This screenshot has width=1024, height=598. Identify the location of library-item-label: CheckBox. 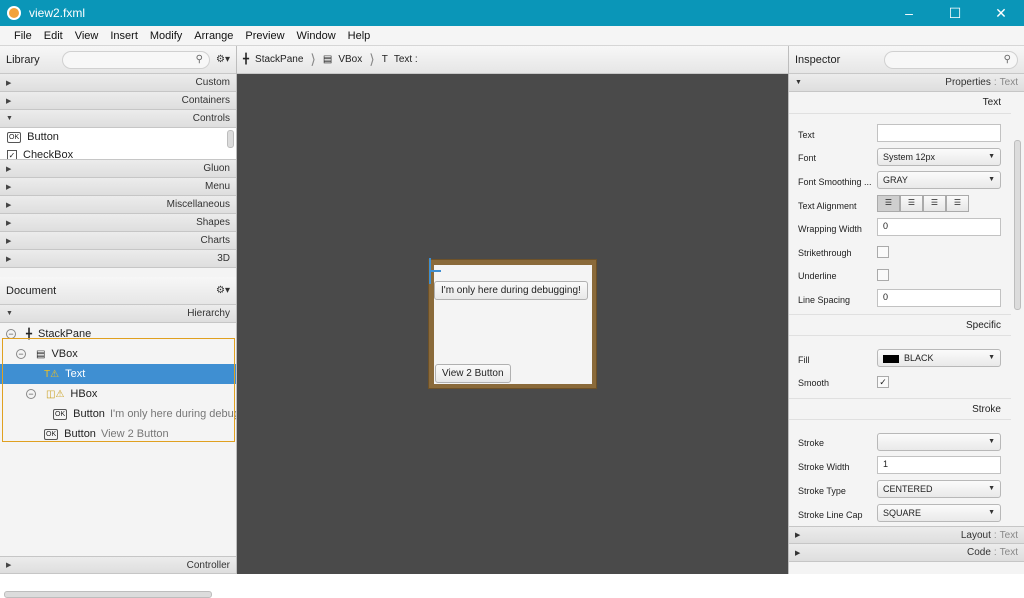
(48, 154).